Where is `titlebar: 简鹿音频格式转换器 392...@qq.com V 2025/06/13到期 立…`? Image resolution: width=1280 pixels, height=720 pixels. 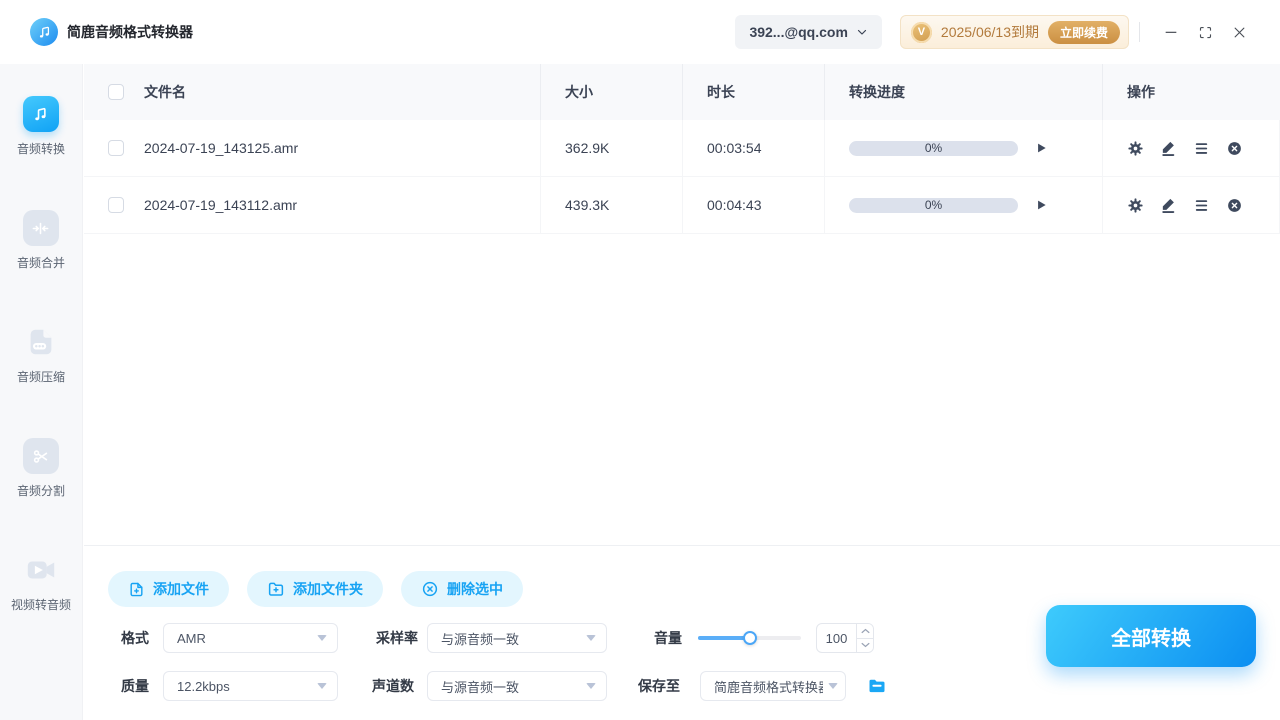 titlebar: 简鹿音频格式转换器 392...@qq.com V 2025/06/13到期 立… is located at coordinates (640, 32).